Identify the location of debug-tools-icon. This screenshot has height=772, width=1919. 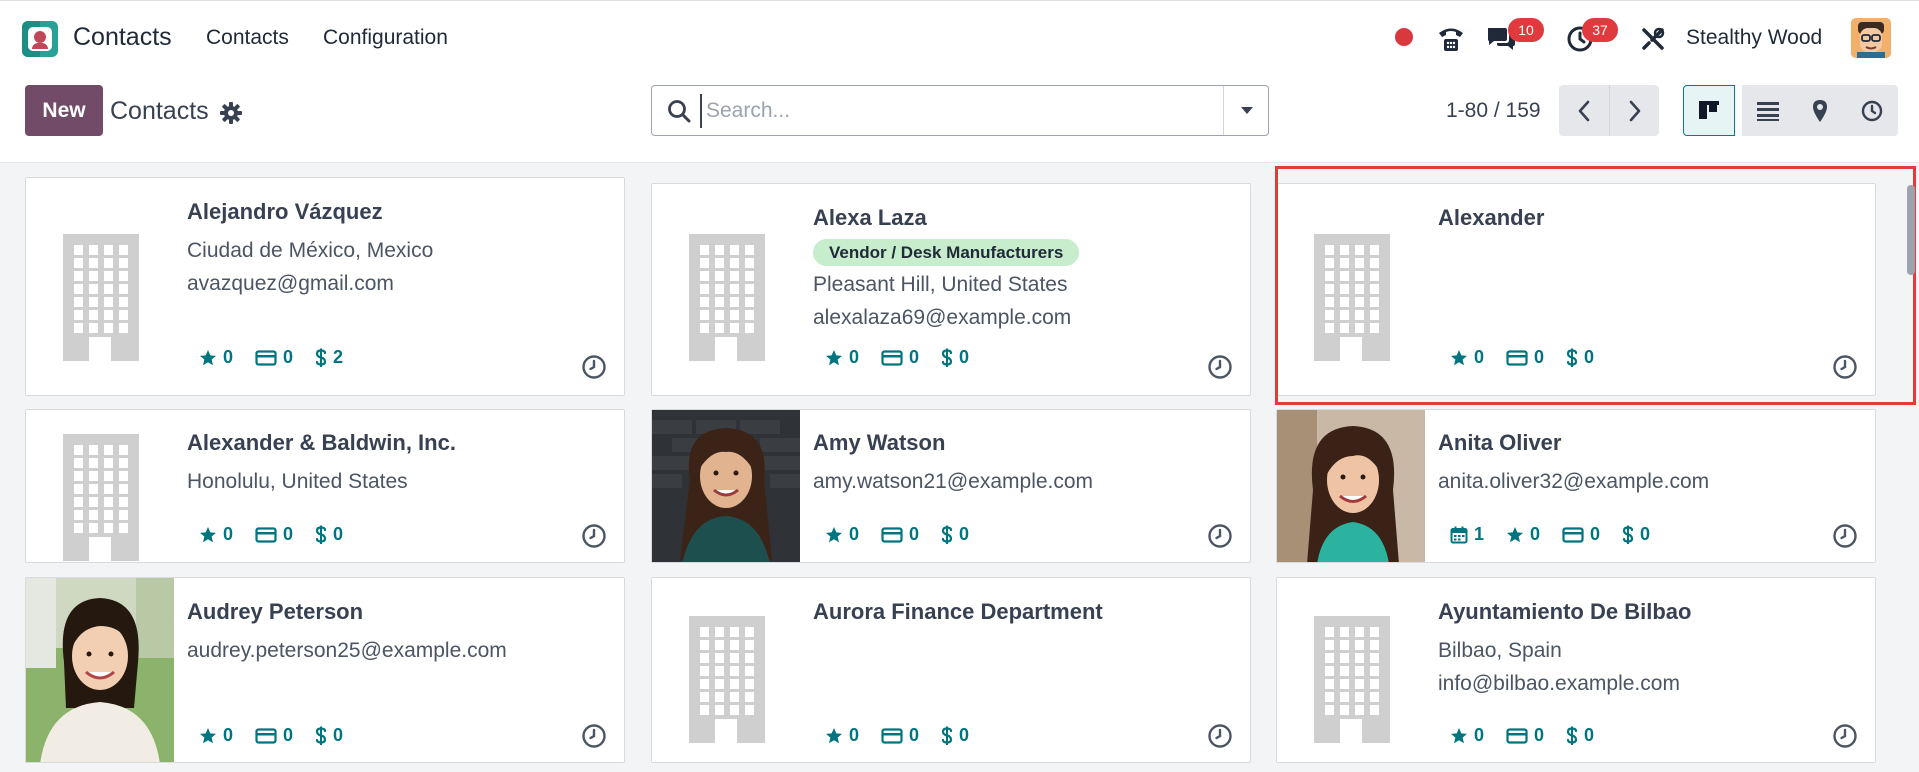
(1653, 39).